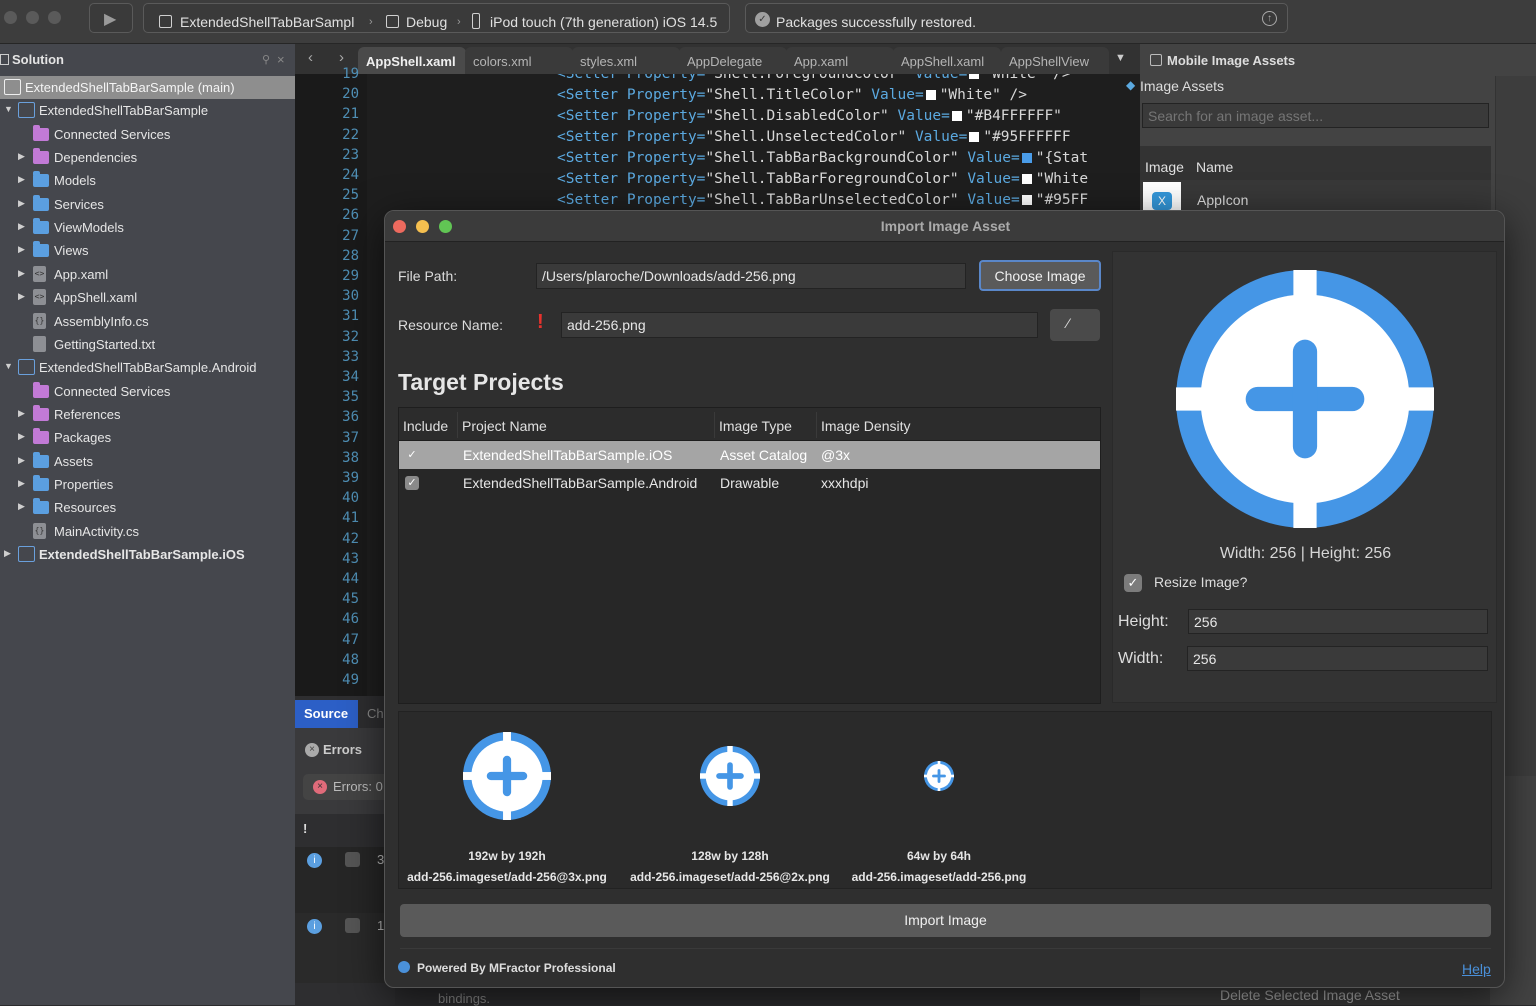 This screenshot has width=1536, height=1006. I want to click on width-input: 256, so click(1337, 658).